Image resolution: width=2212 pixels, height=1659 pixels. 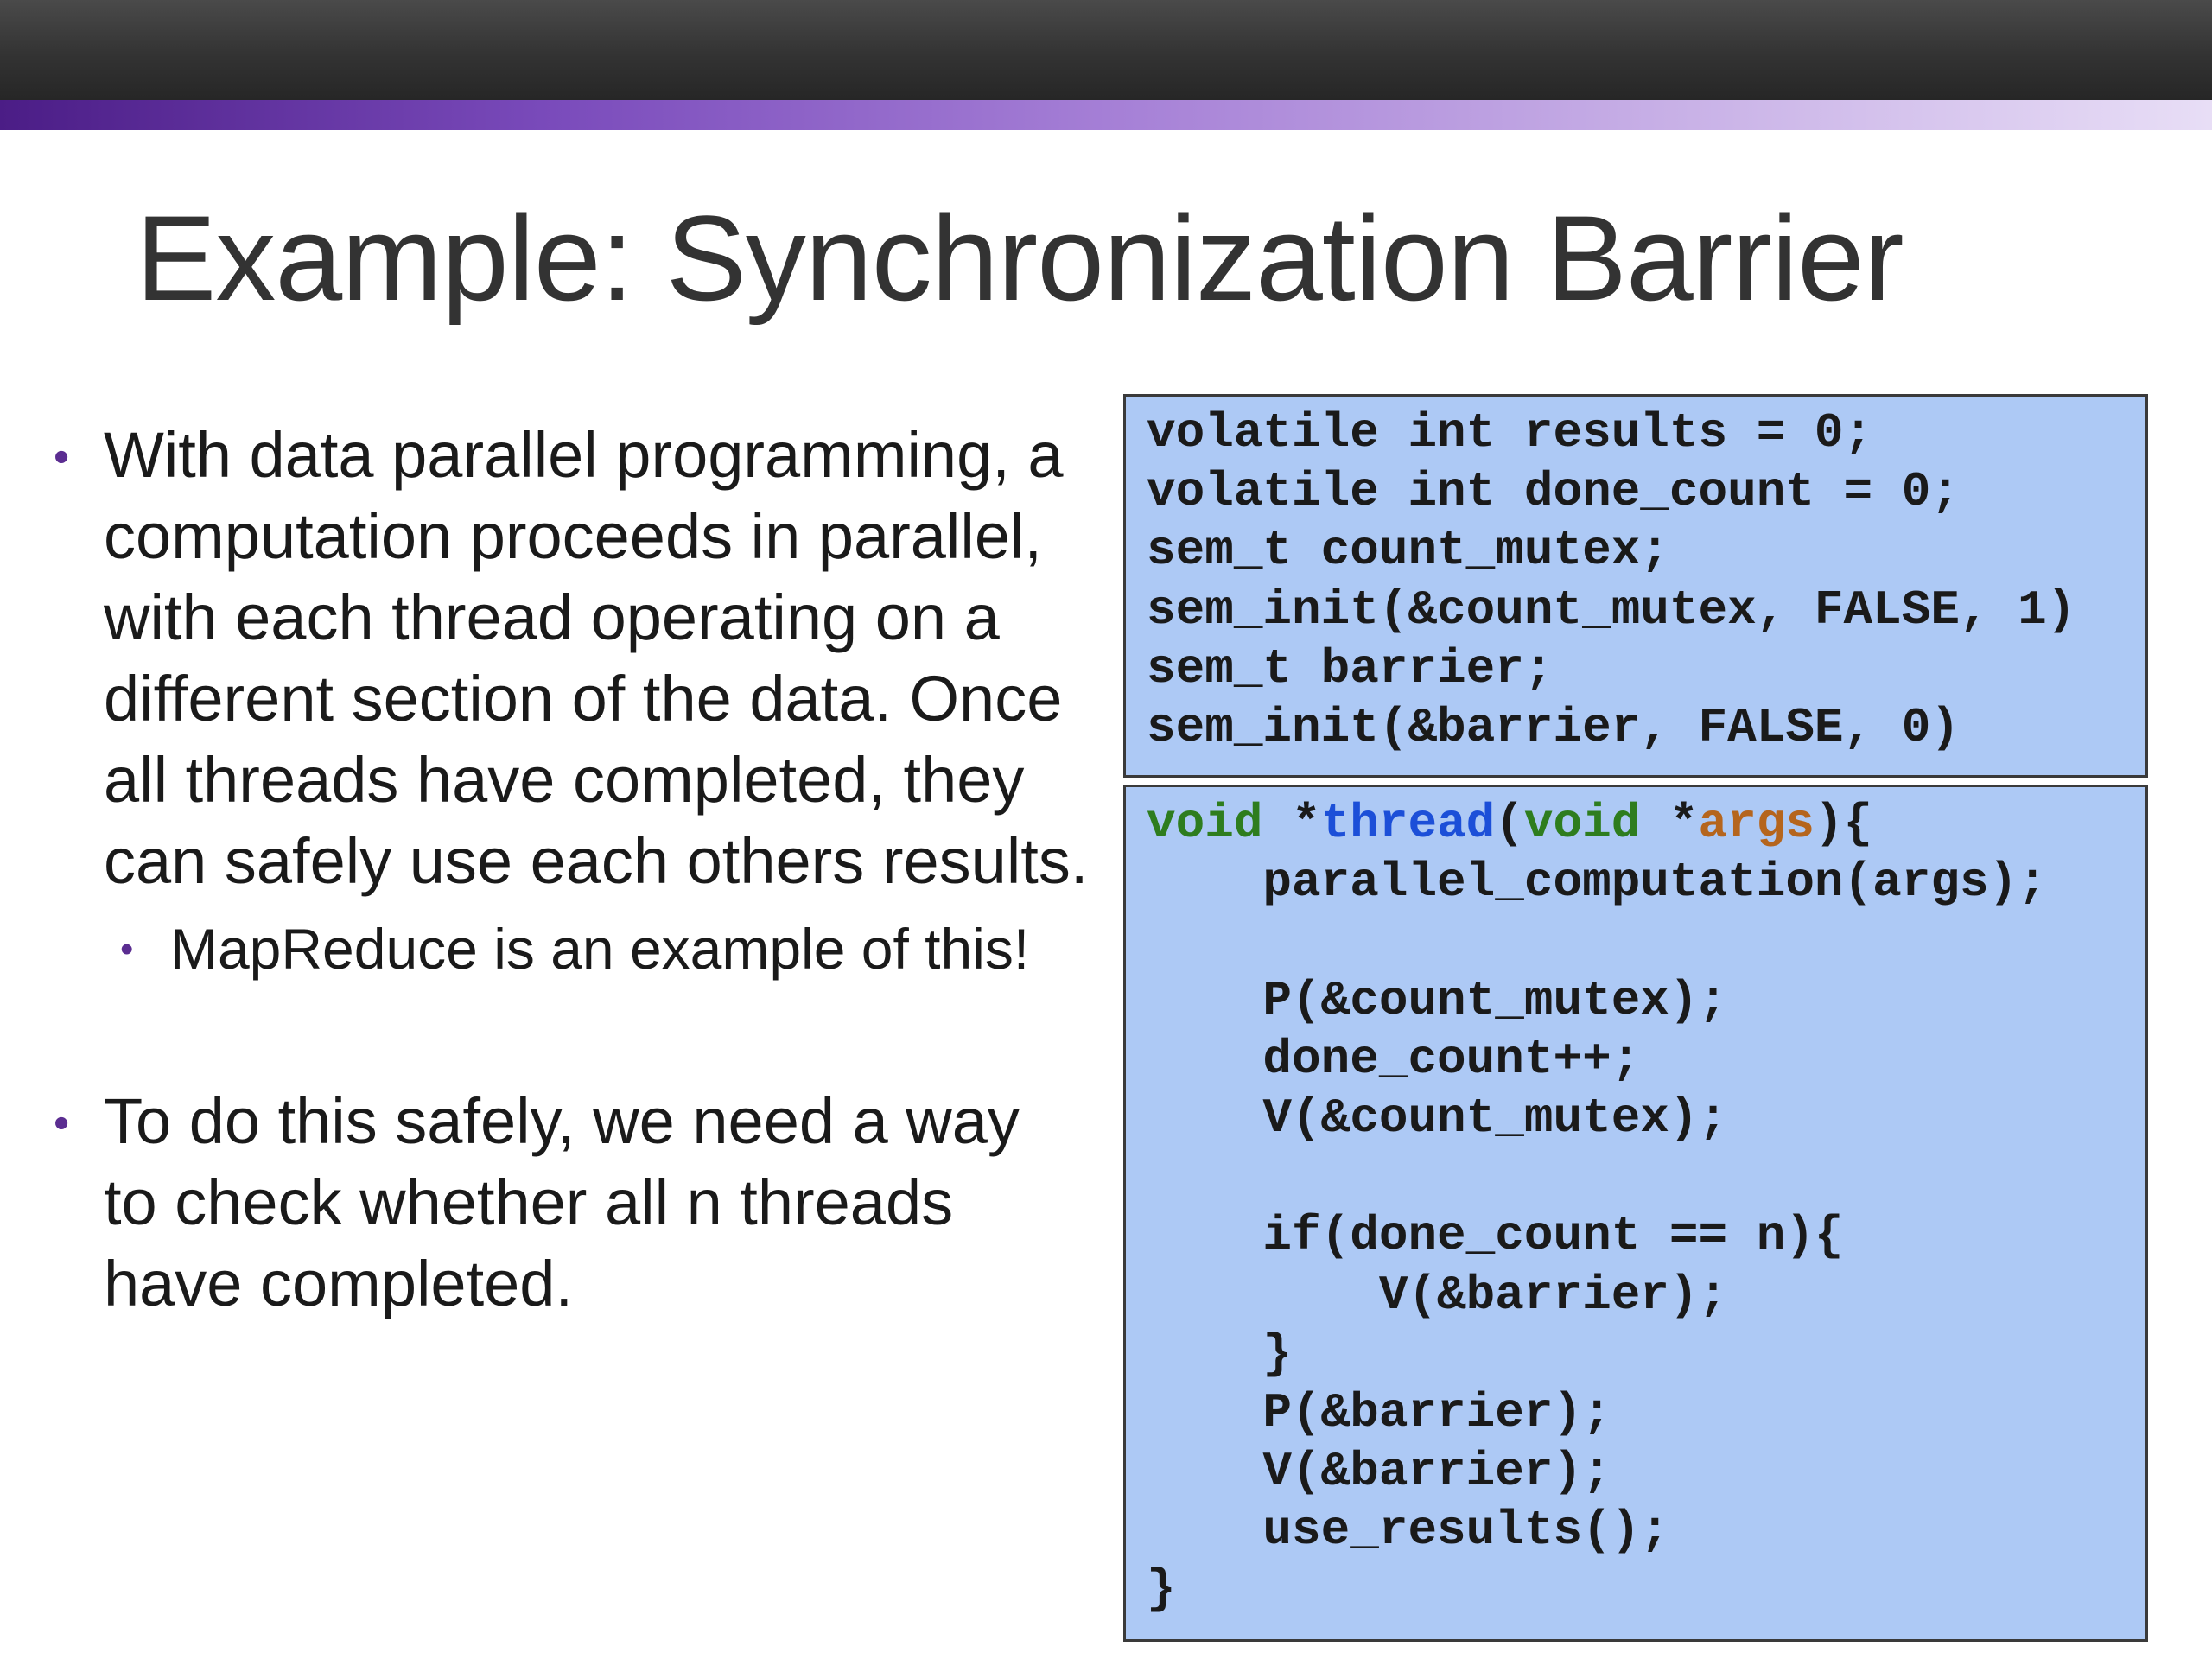 What do you see at coordinates (1106, 50) in the screenshot?
I see `slide-top-bar` at bounding box center [1106, 50].